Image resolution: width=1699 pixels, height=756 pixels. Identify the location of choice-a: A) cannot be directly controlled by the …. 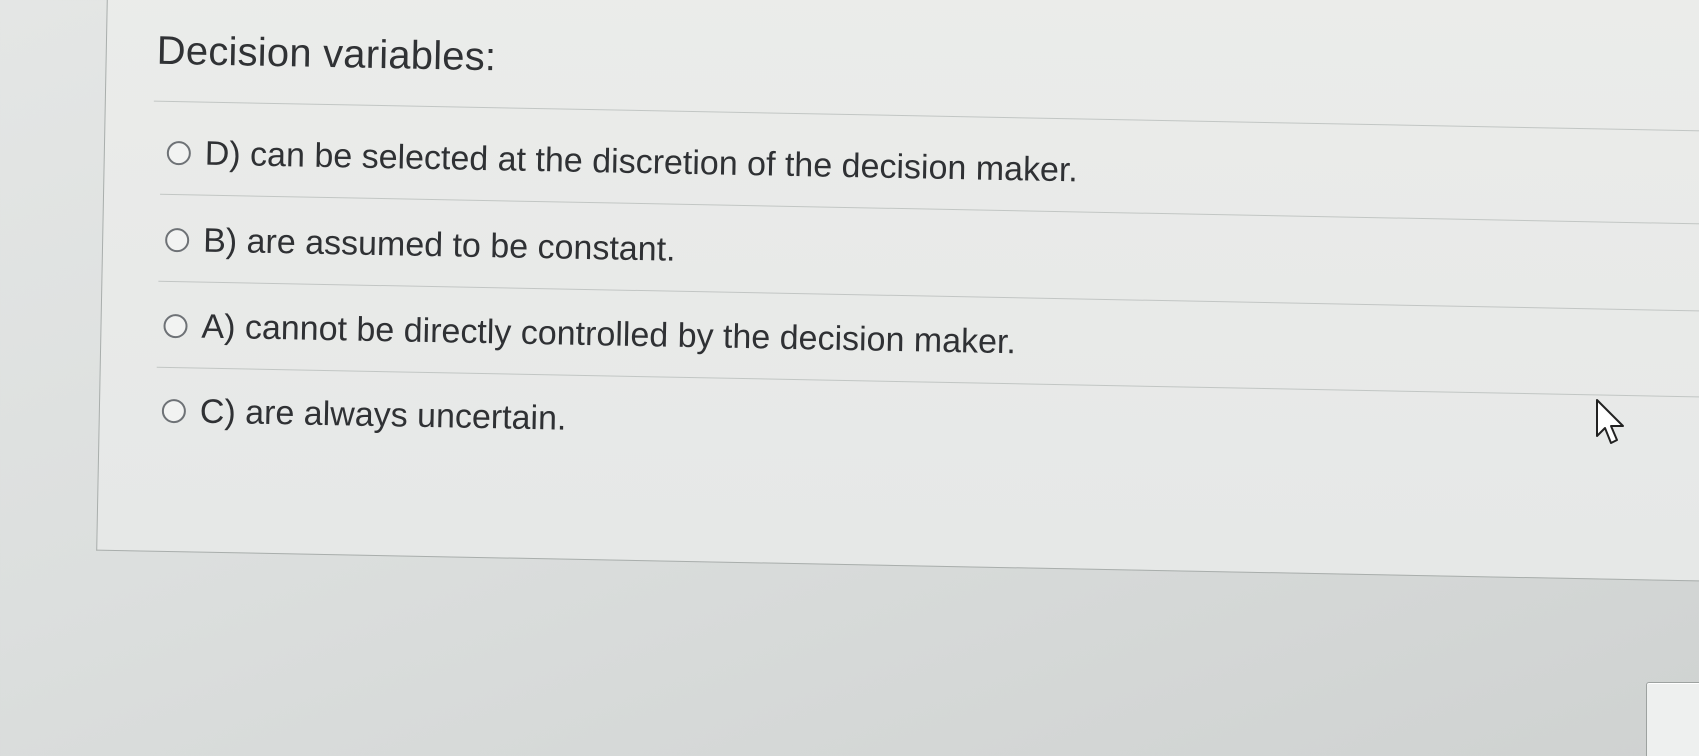
(931, 341).